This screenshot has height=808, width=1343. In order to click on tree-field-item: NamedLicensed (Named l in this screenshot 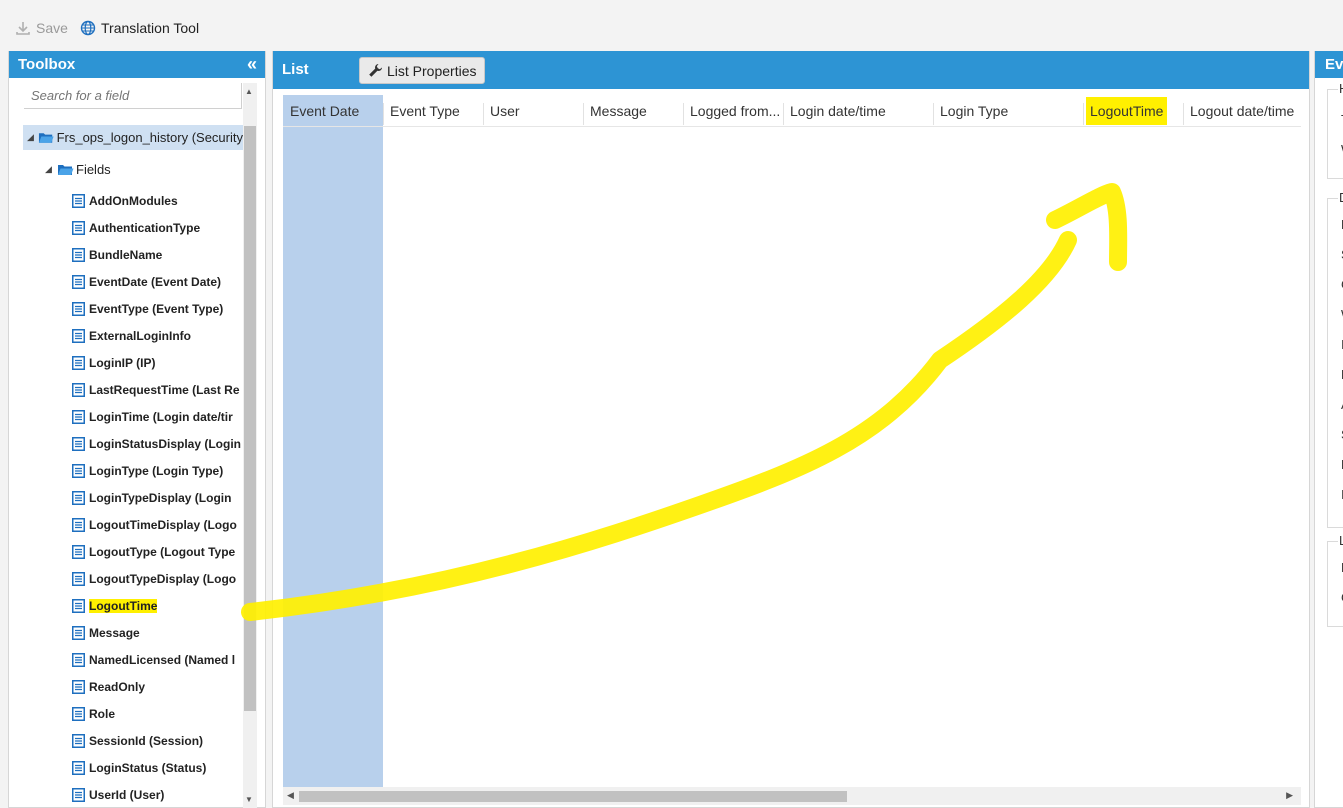, I will do `click(153, 660)`.